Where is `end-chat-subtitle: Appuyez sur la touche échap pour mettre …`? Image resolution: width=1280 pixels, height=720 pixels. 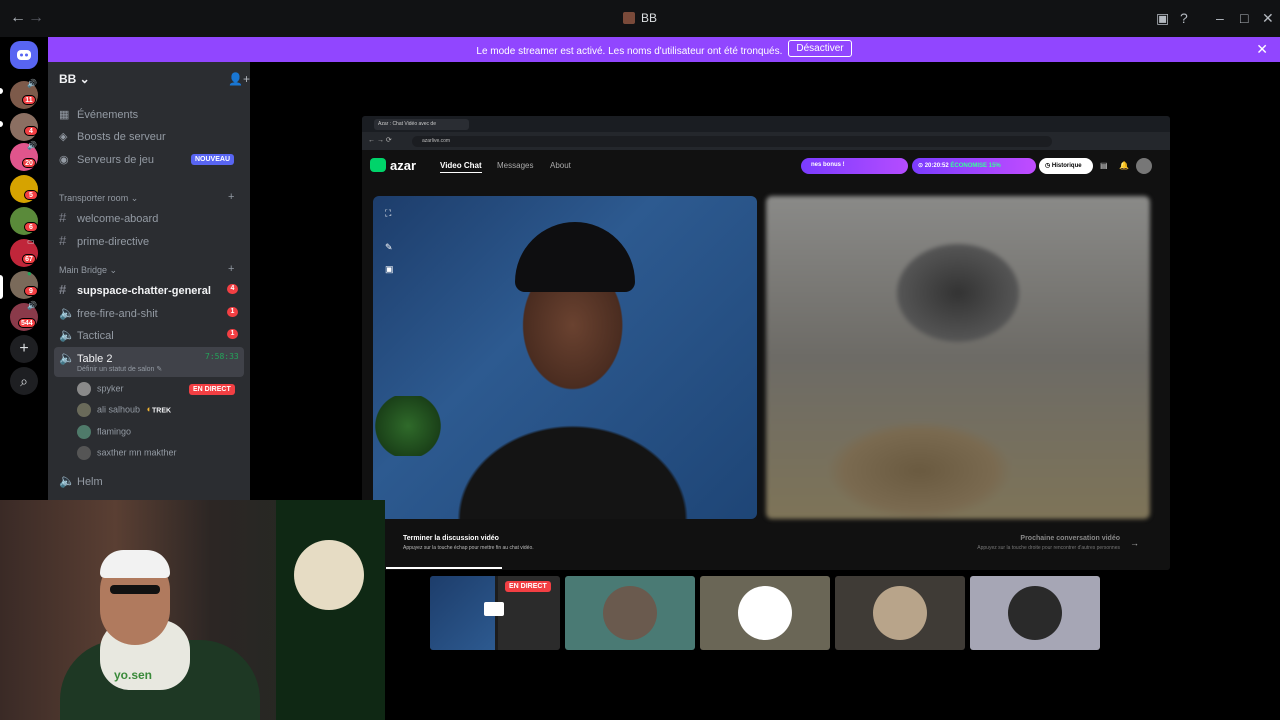 end-chat-subtitle: Appuyez sur la touche échap pour mettre … is located at coordinates (468, 548).